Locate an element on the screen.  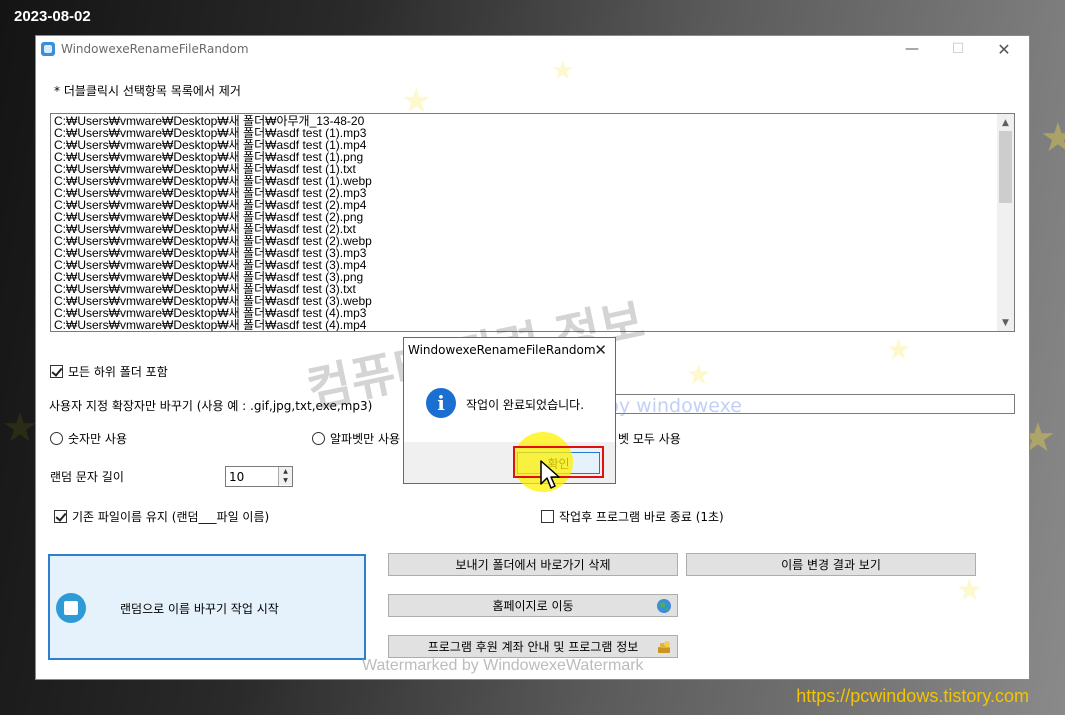
close-button: ✕ is located at coordinates (1004, 49).